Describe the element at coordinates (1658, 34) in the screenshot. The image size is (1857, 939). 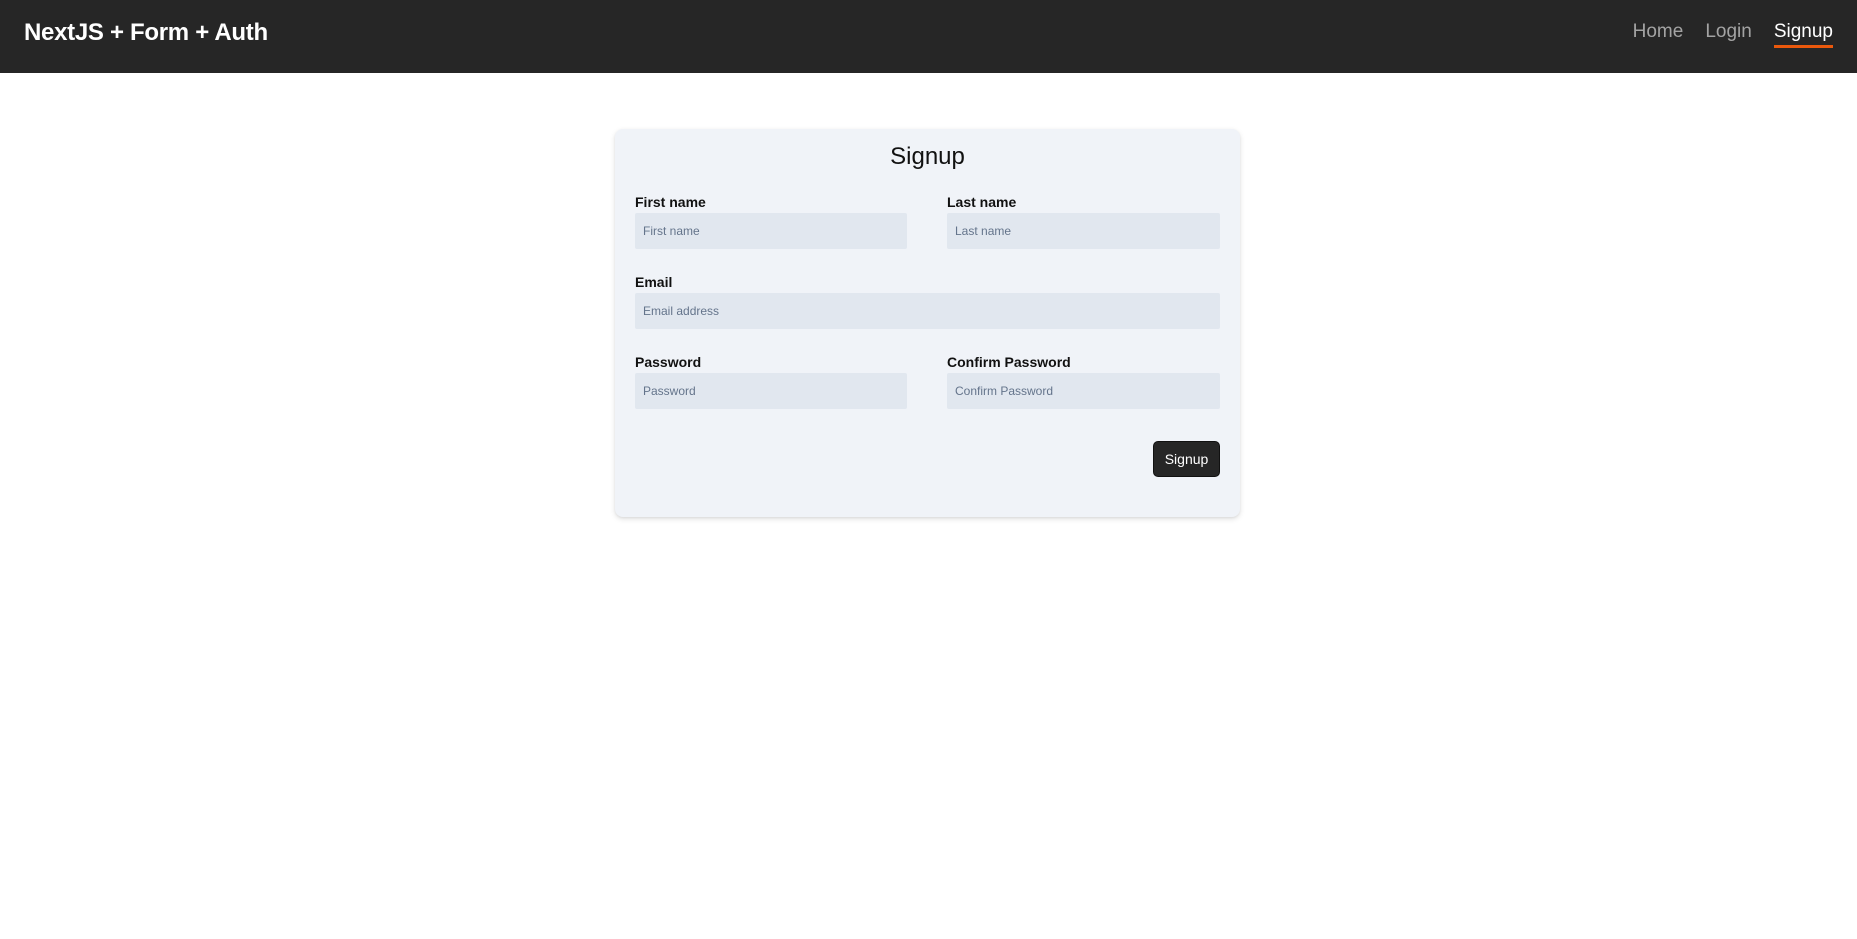
I see `nav-link-home: Home` at that location.